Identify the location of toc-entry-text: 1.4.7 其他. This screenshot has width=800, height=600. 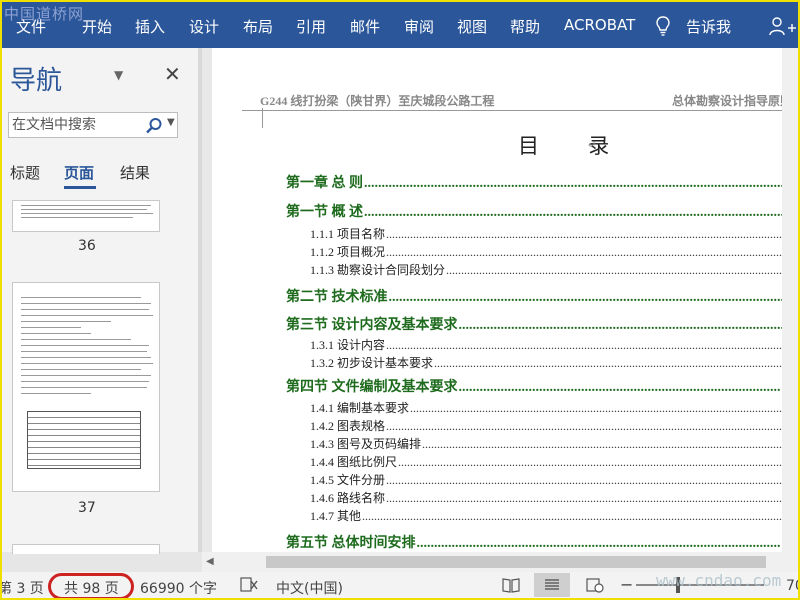
(336, 516).